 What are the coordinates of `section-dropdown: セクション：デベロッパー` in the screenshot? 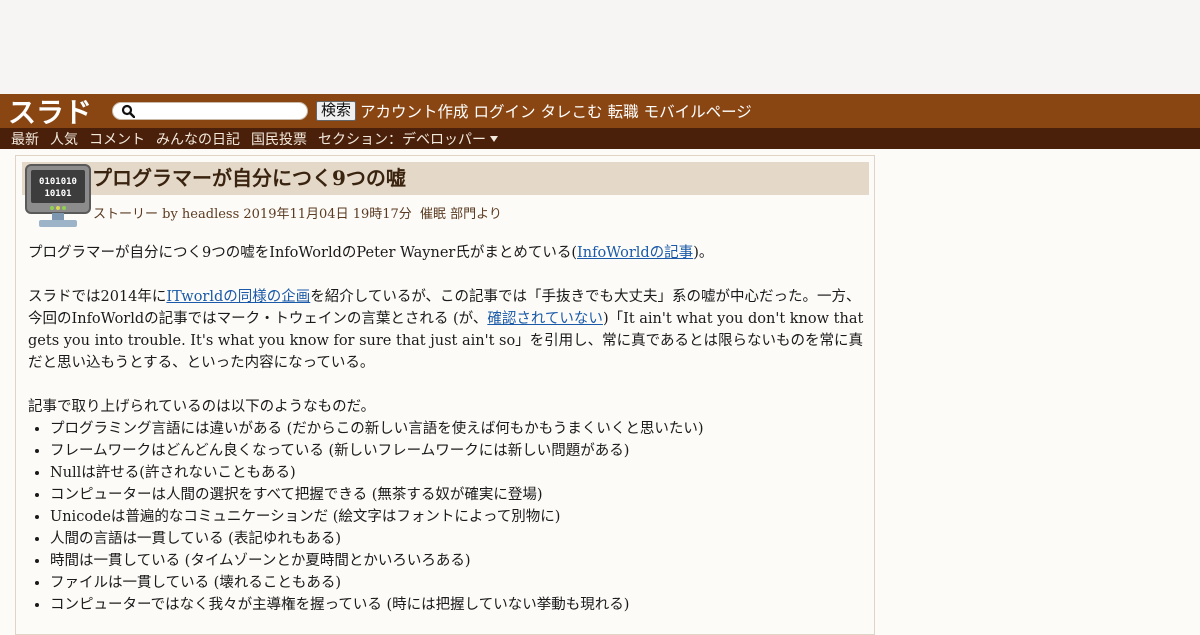 It's located at (408, 139).